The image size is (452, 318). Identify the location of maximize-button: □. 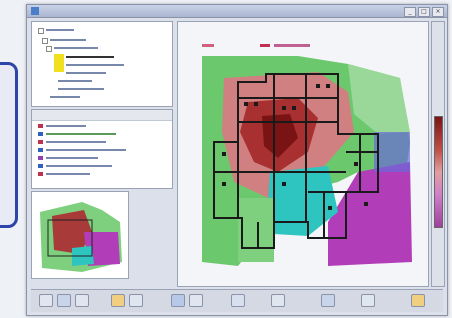
(424, 12).